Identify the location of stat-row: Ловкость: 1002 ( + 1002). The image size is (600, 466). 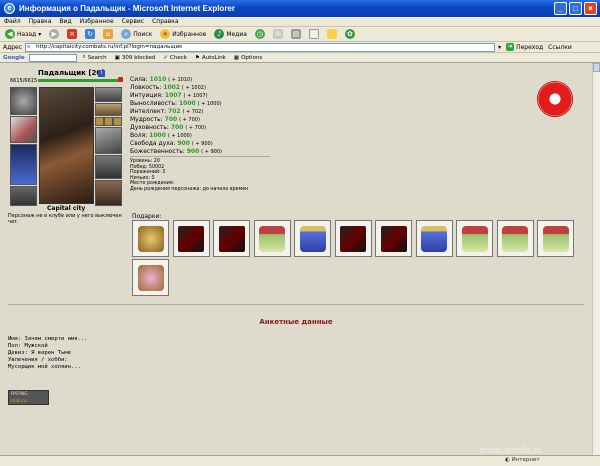
(168, 87).